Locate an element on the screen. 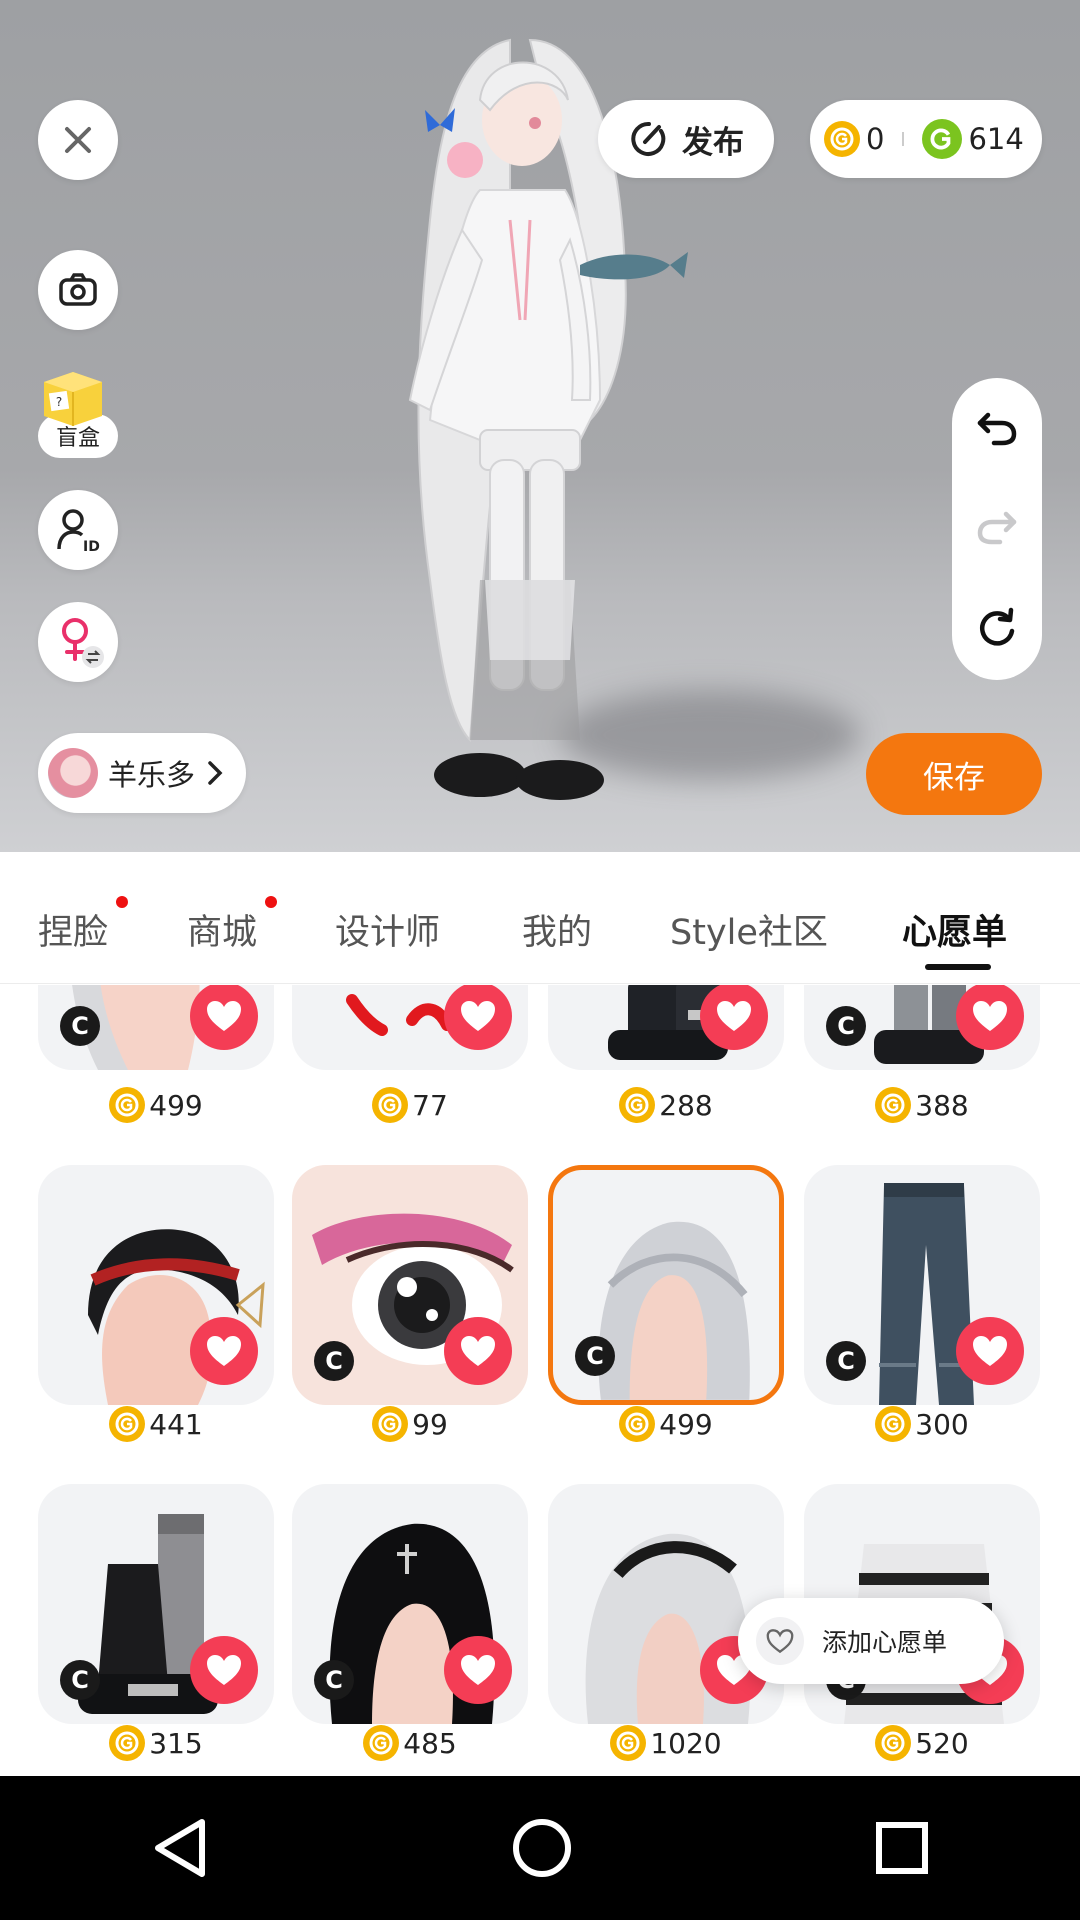 The height and width of the screenshot is (1920, 1080). tab-wishlist: 心愿单 is located at coordinates (954, 929).